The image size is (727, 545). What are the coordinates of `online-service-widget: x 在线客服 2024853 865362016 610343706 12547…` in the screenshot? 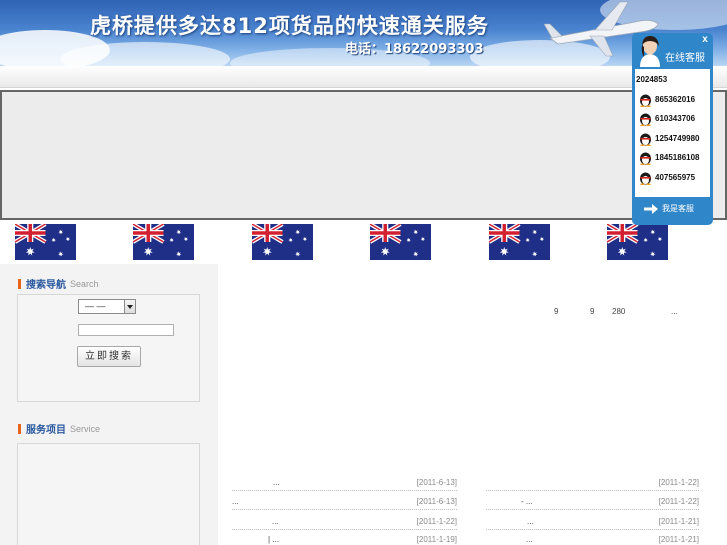 It's located at (672, 129).